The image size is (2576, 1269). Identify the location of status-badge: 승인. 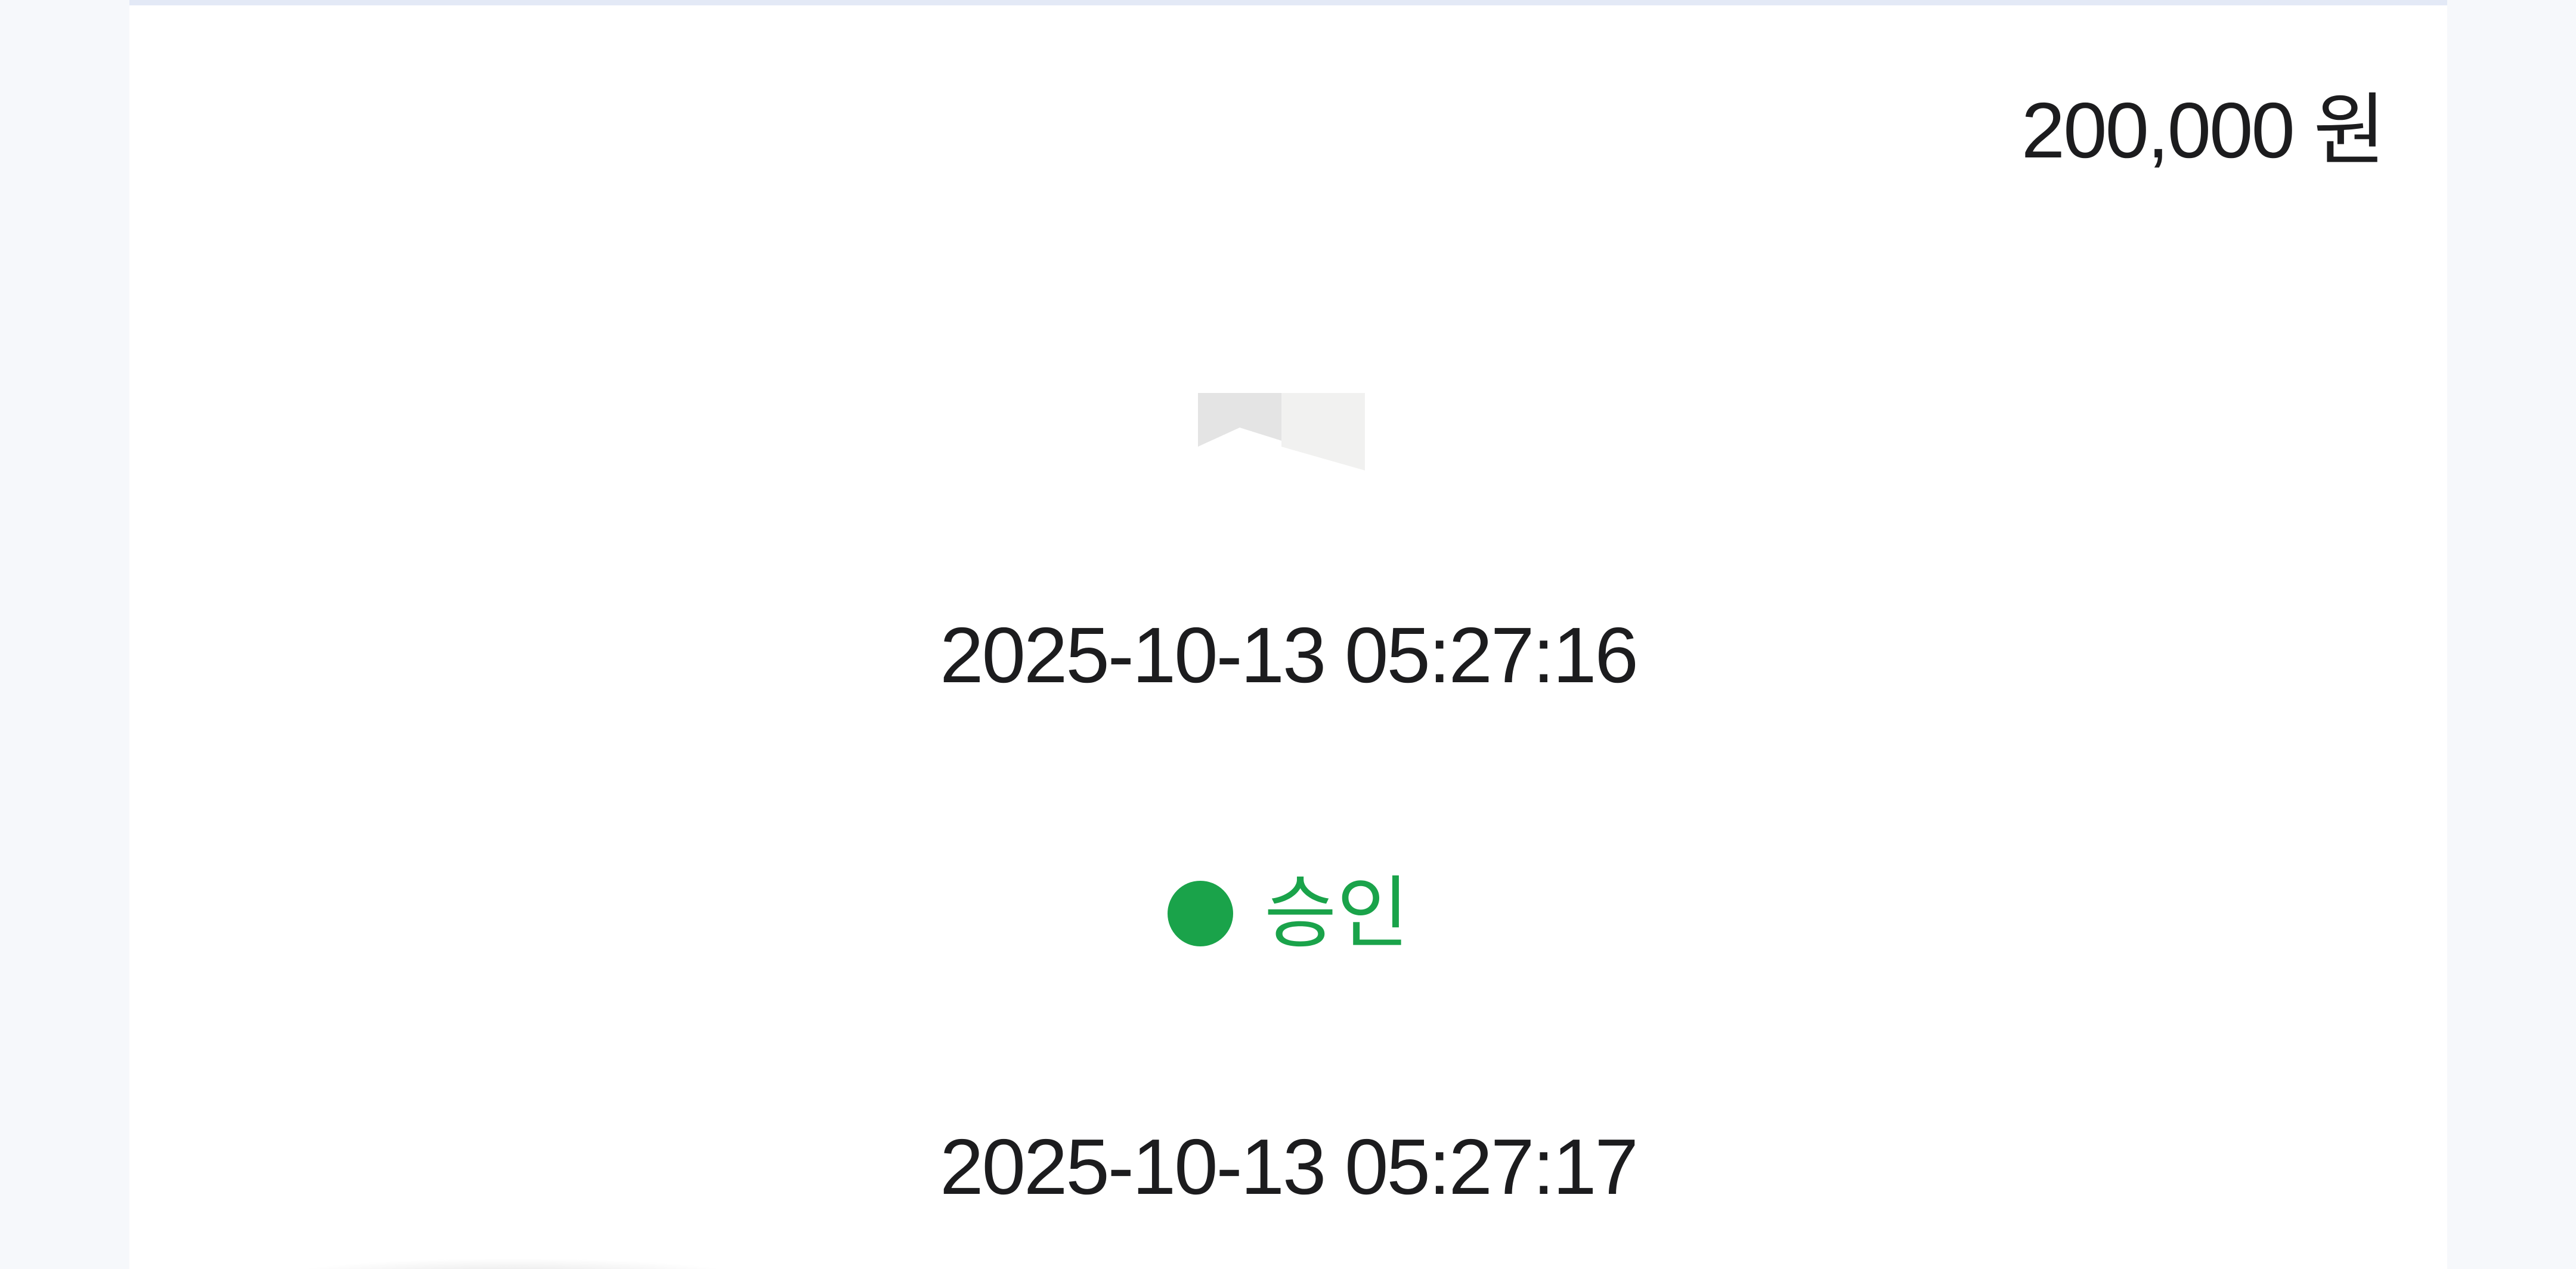
(1288, 913).